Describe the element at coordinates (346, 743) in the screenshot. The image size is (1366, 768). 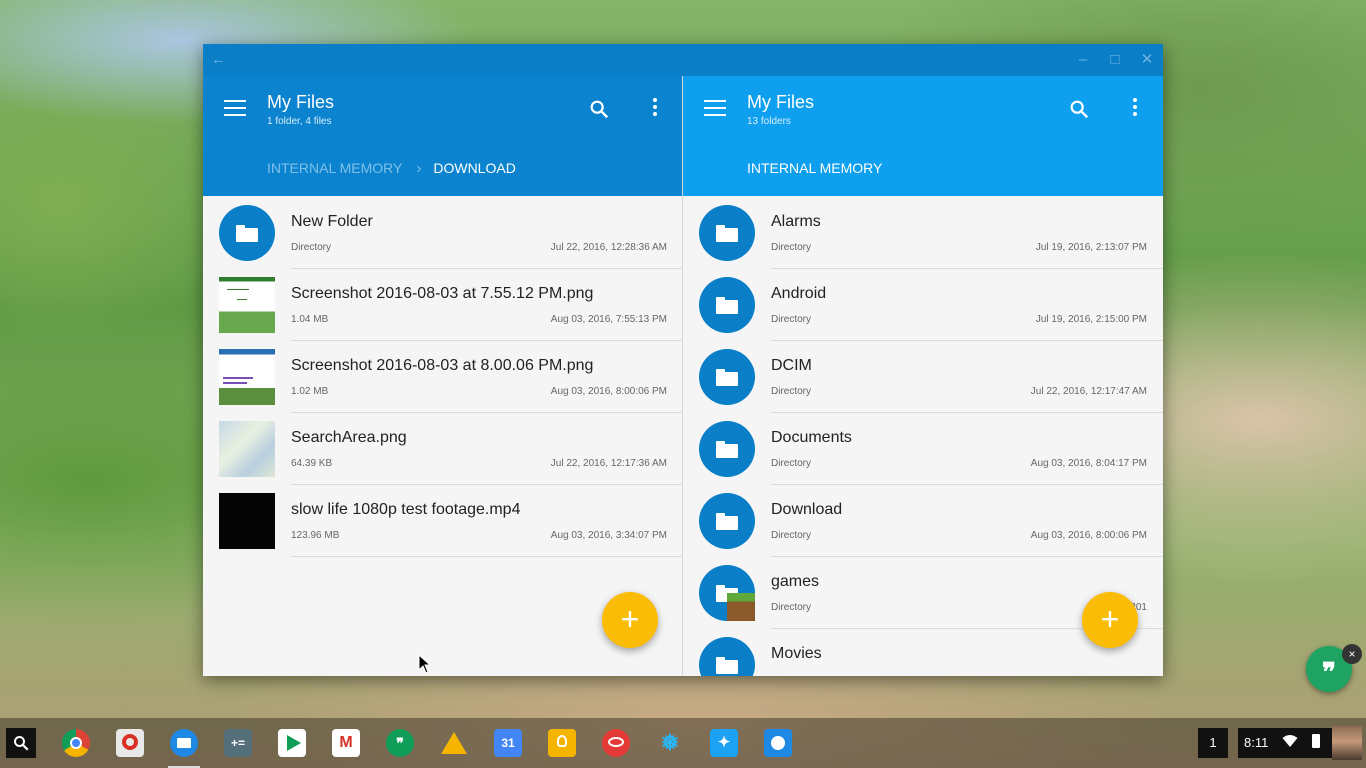
I see `gmail-icon: M` at that location.